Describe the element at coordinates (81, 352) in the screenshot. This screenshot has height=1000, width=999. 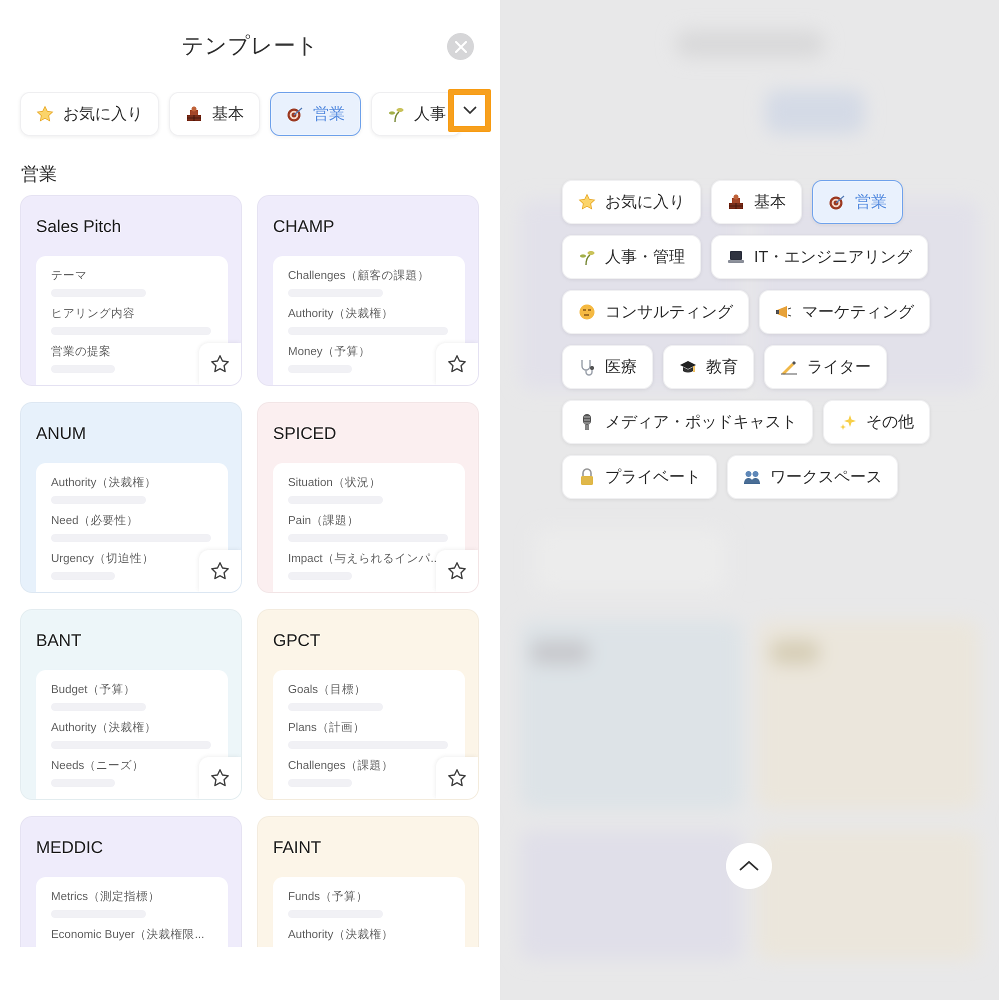
I see `field-label: 営業の提案` at that location.